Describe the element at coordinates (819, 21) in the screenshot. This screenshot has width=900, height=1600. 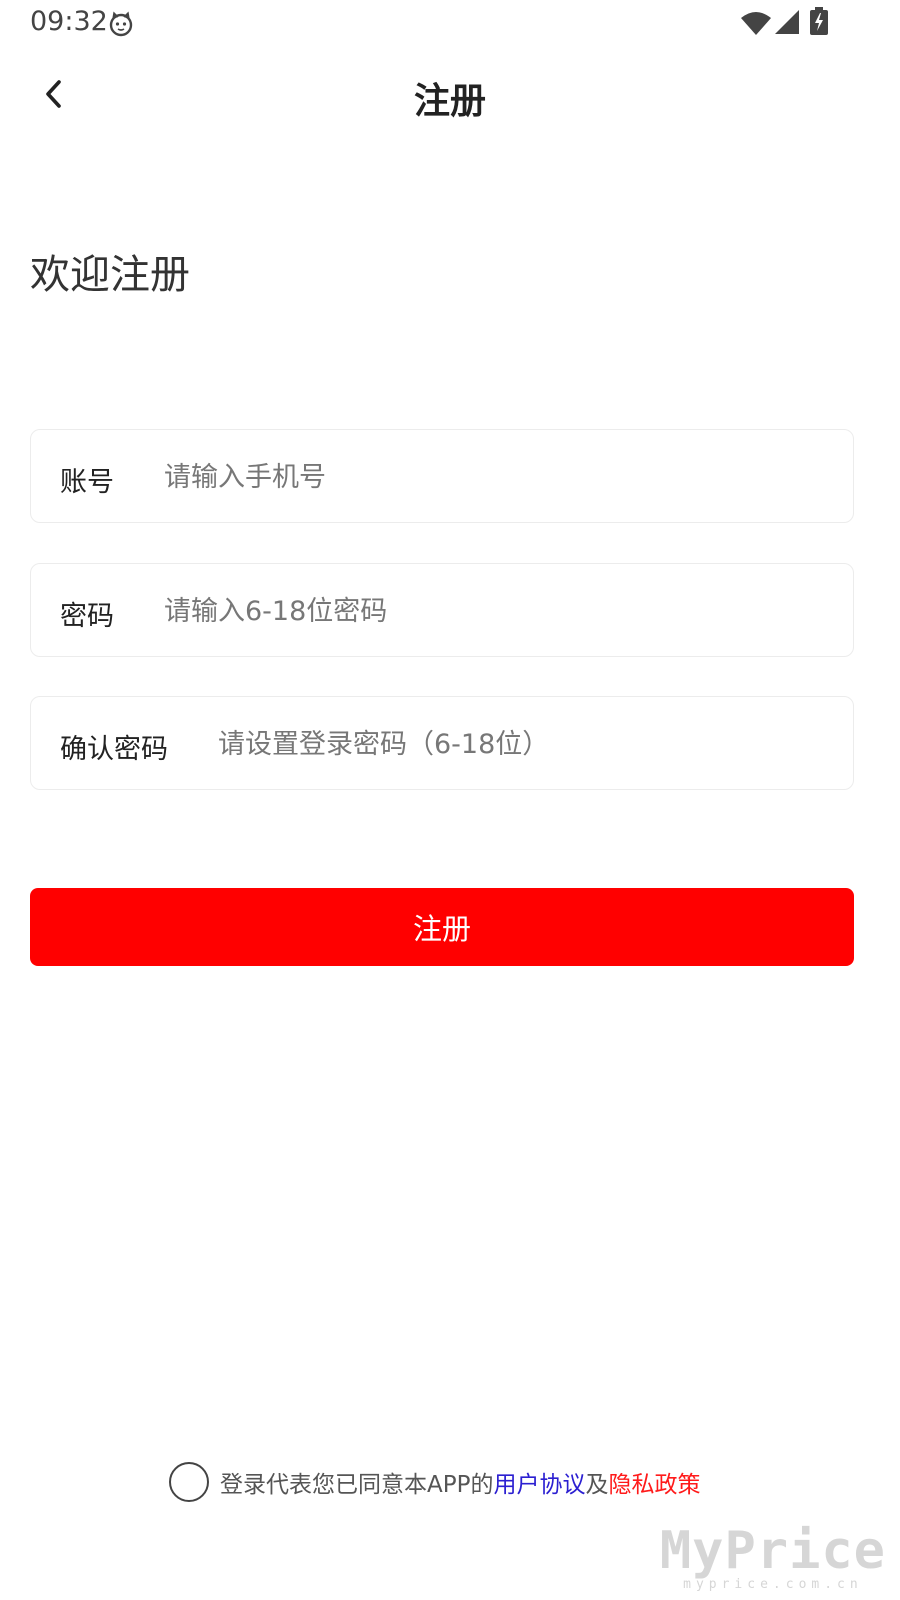
I see `battery-charging-icon` at that location.